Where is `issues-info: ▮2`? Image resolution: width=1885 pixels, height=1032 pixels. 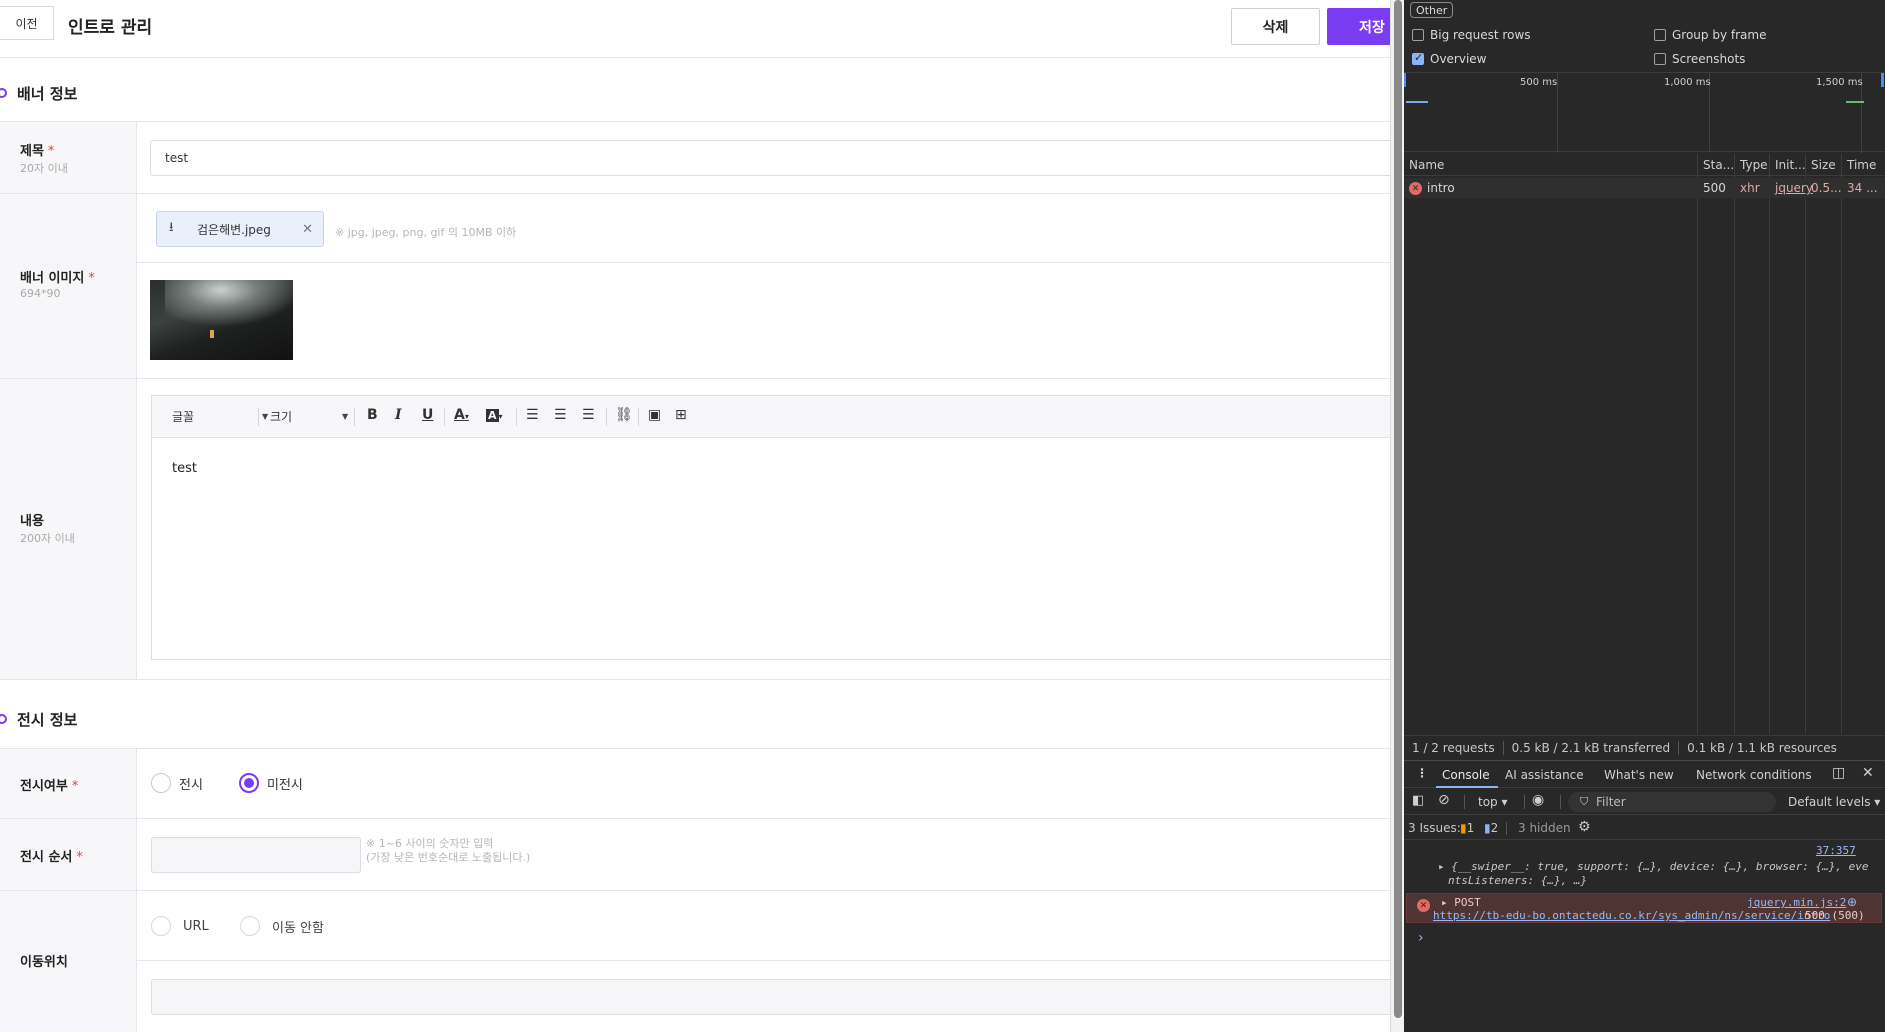
issues-info: ▮2 is located at coordinates (1491, 828).